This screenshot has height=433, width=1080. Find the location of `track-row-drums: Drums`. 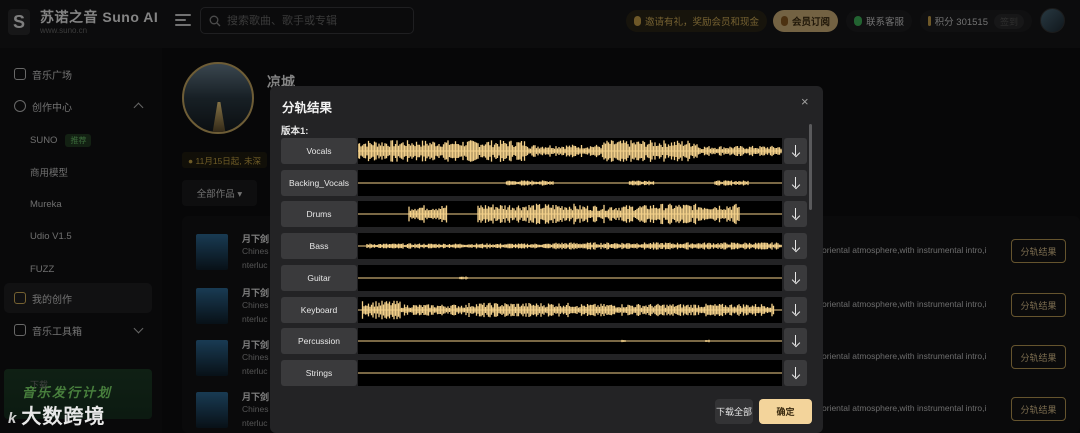

track-row-drums: Drums is located at coordinates (545, 214).